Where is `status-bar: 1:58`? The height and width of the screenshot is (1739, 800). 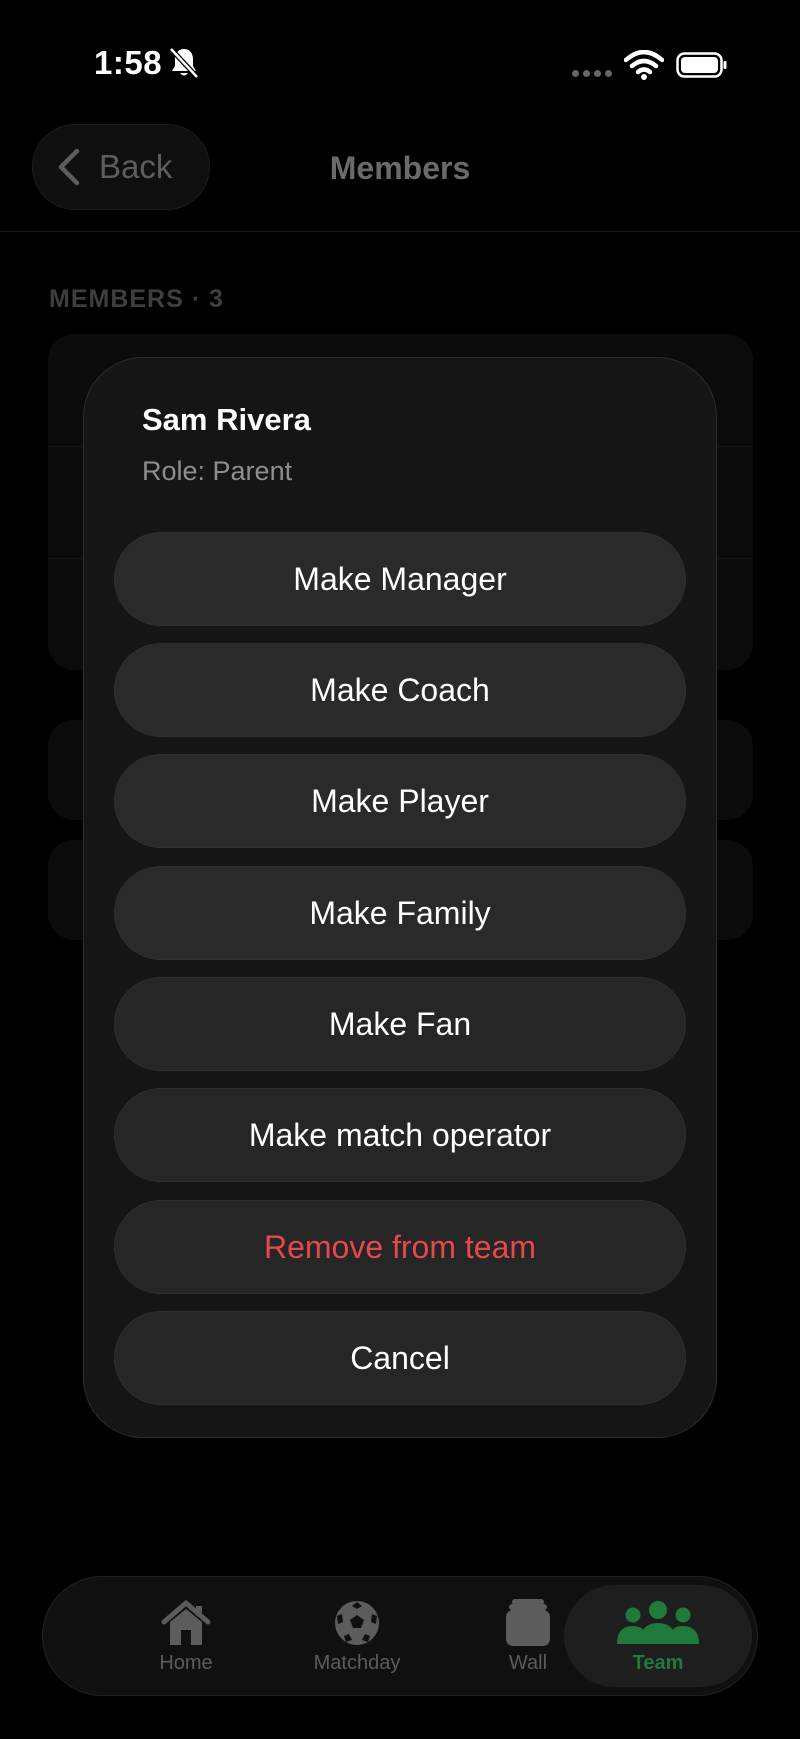
status-bar: 1:58 is located at coordinates (400, 60).